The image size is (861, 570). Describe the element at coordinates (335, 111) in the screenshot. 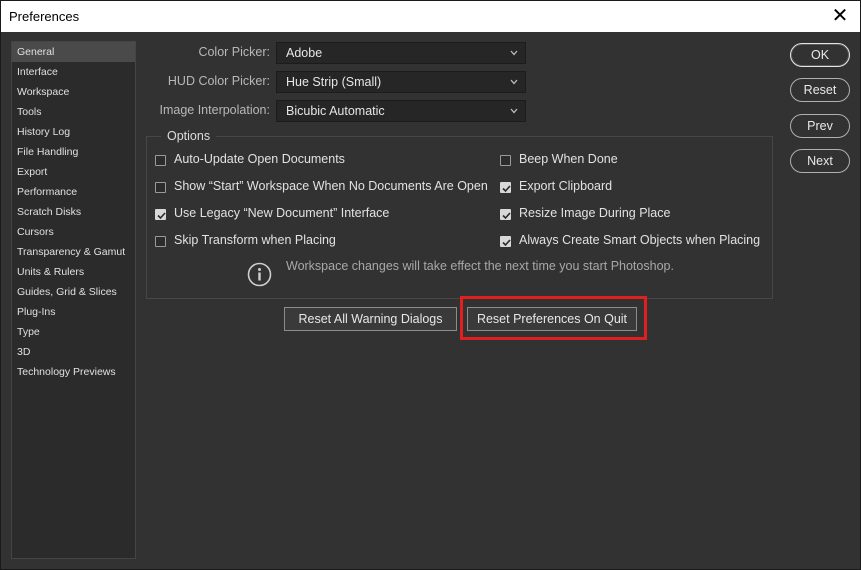

I see `image-interpolation-value: Bicubic Automatic` at that location.